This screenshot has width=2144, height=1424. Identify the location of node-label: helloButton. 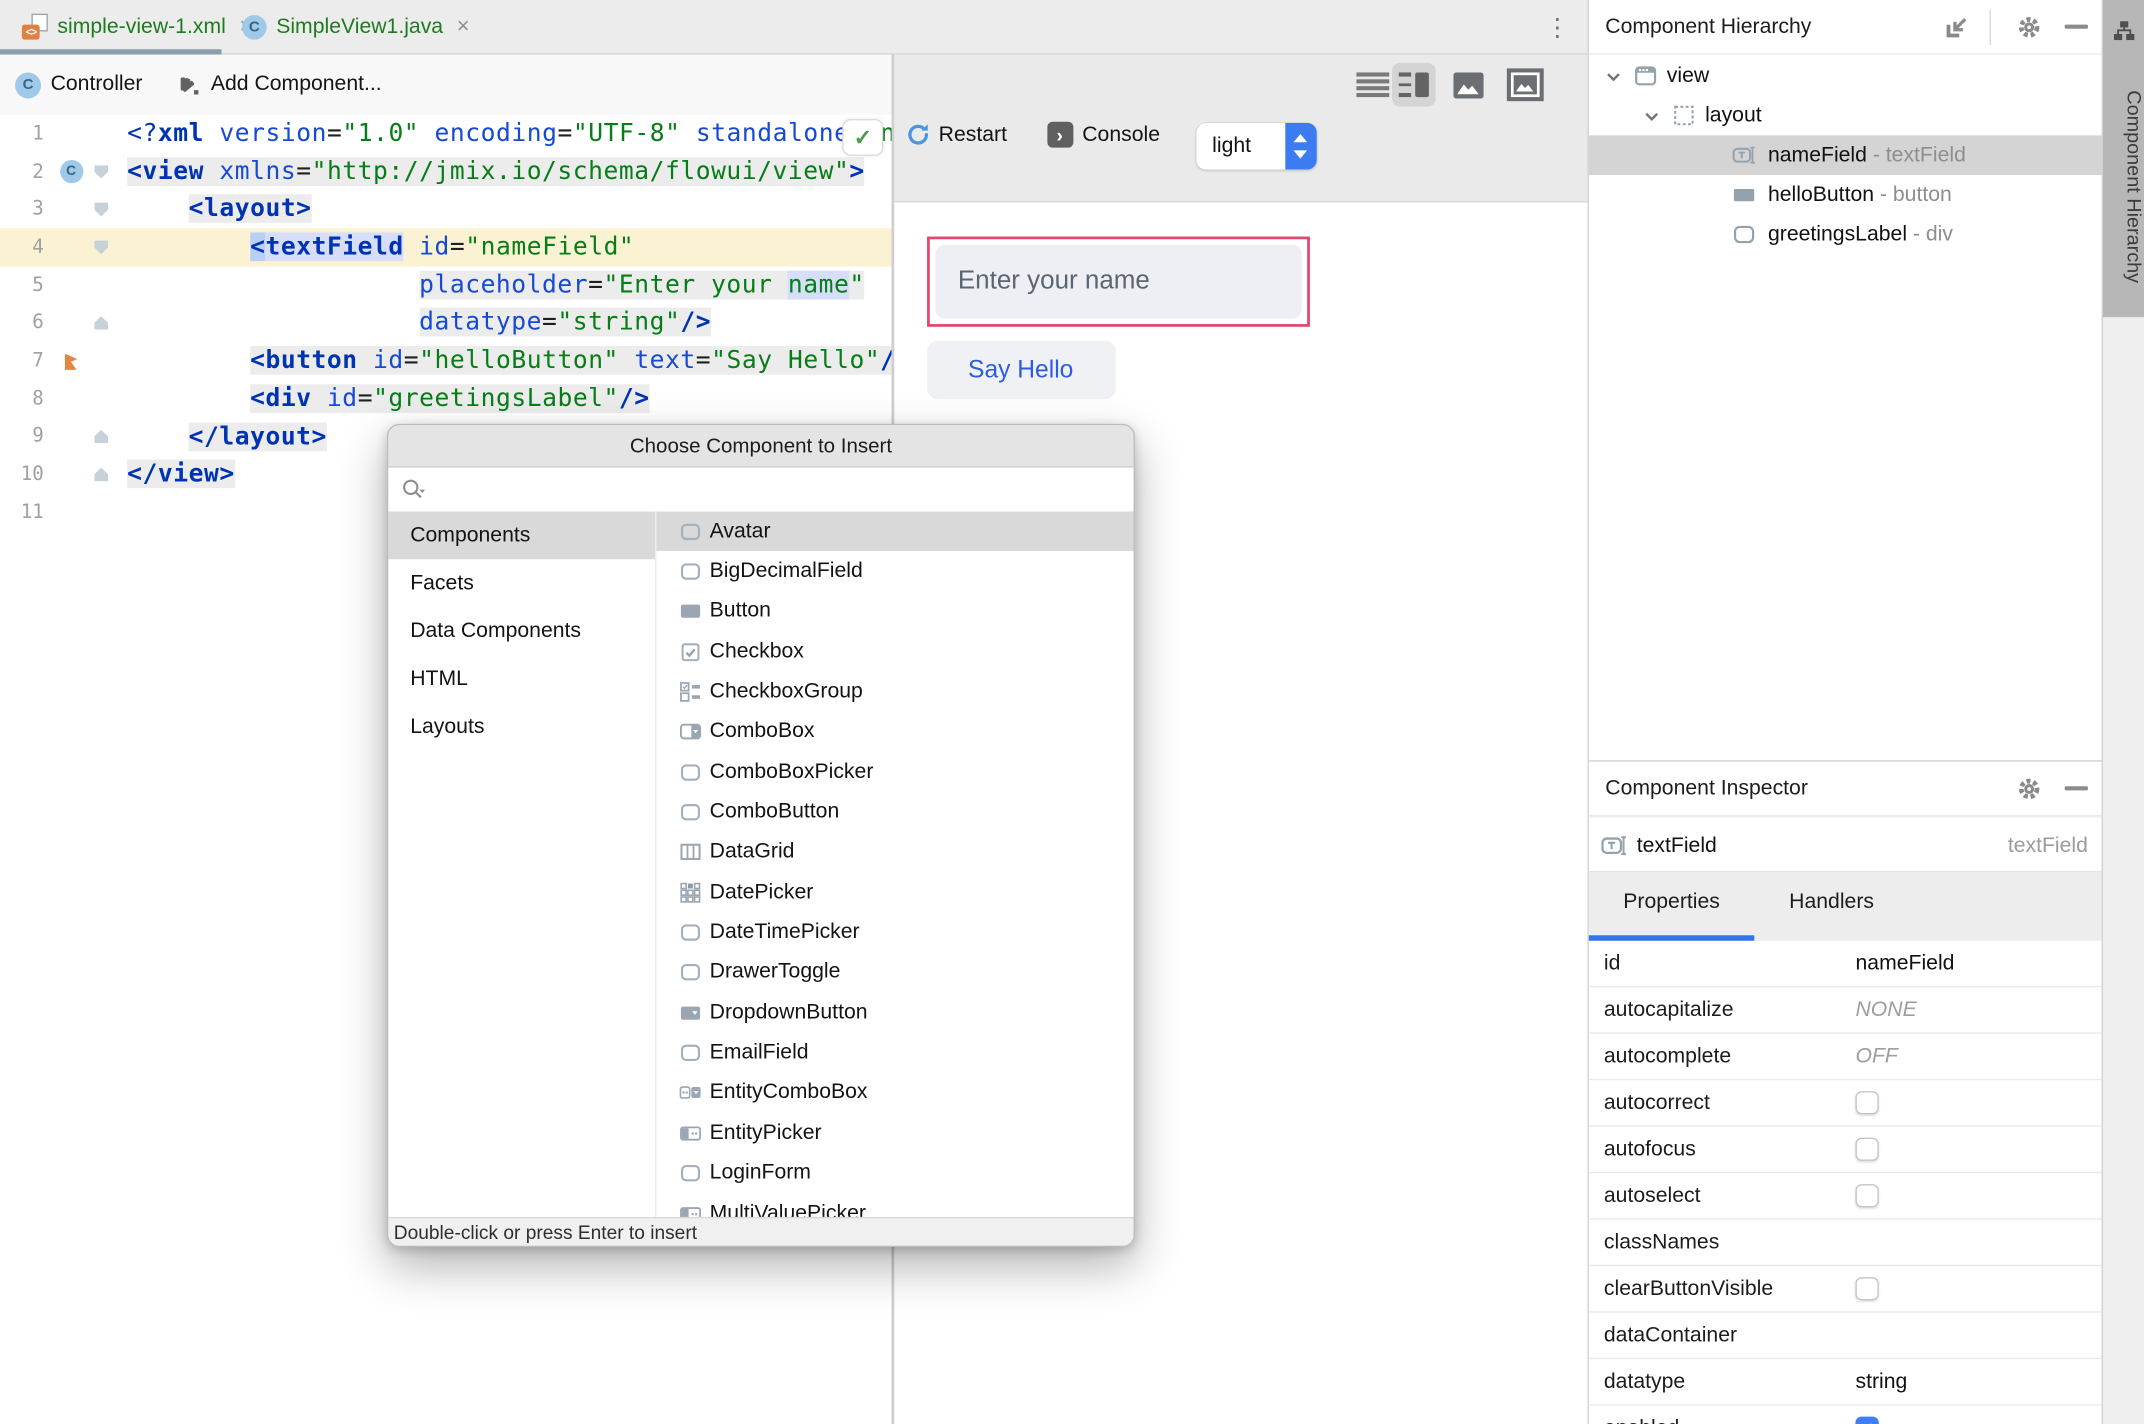
(1821, 194).